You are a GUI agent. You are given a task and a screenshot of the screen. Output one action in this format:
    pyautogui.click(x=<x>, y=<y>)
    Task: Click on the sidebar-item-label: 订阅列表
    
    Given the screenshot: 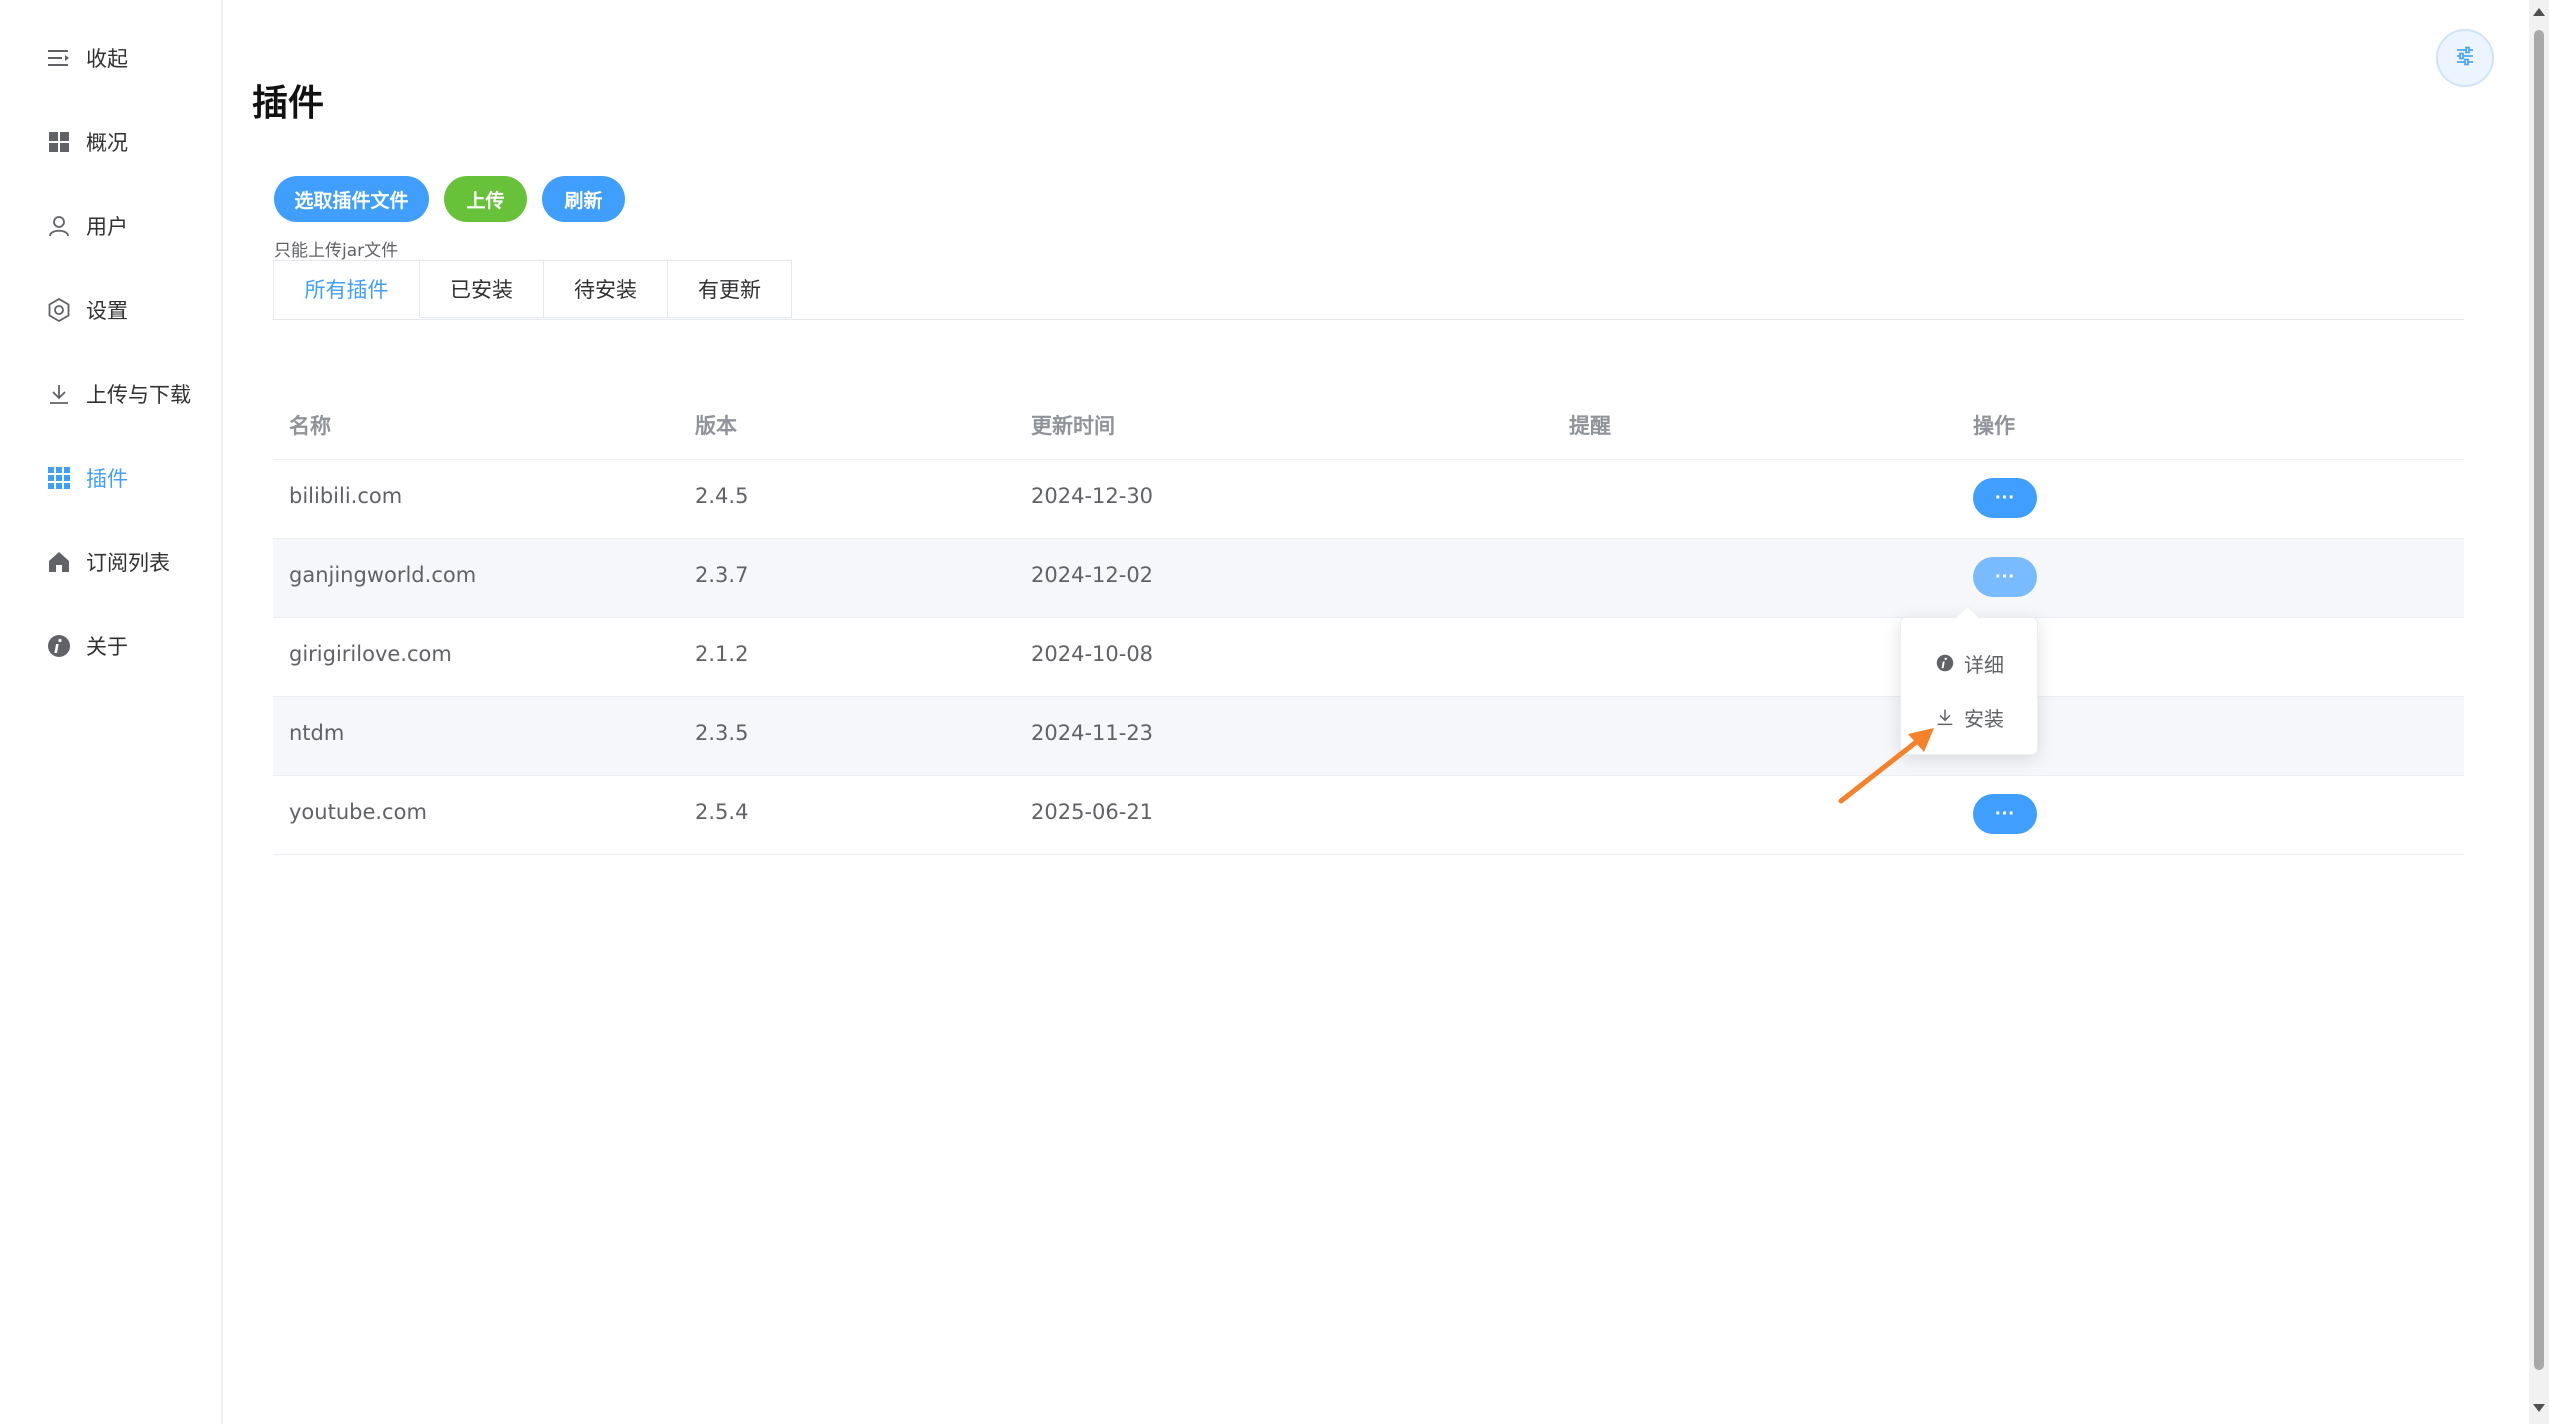 What is the action you would take?
    pyautogui.click(x=128, y=563)
    